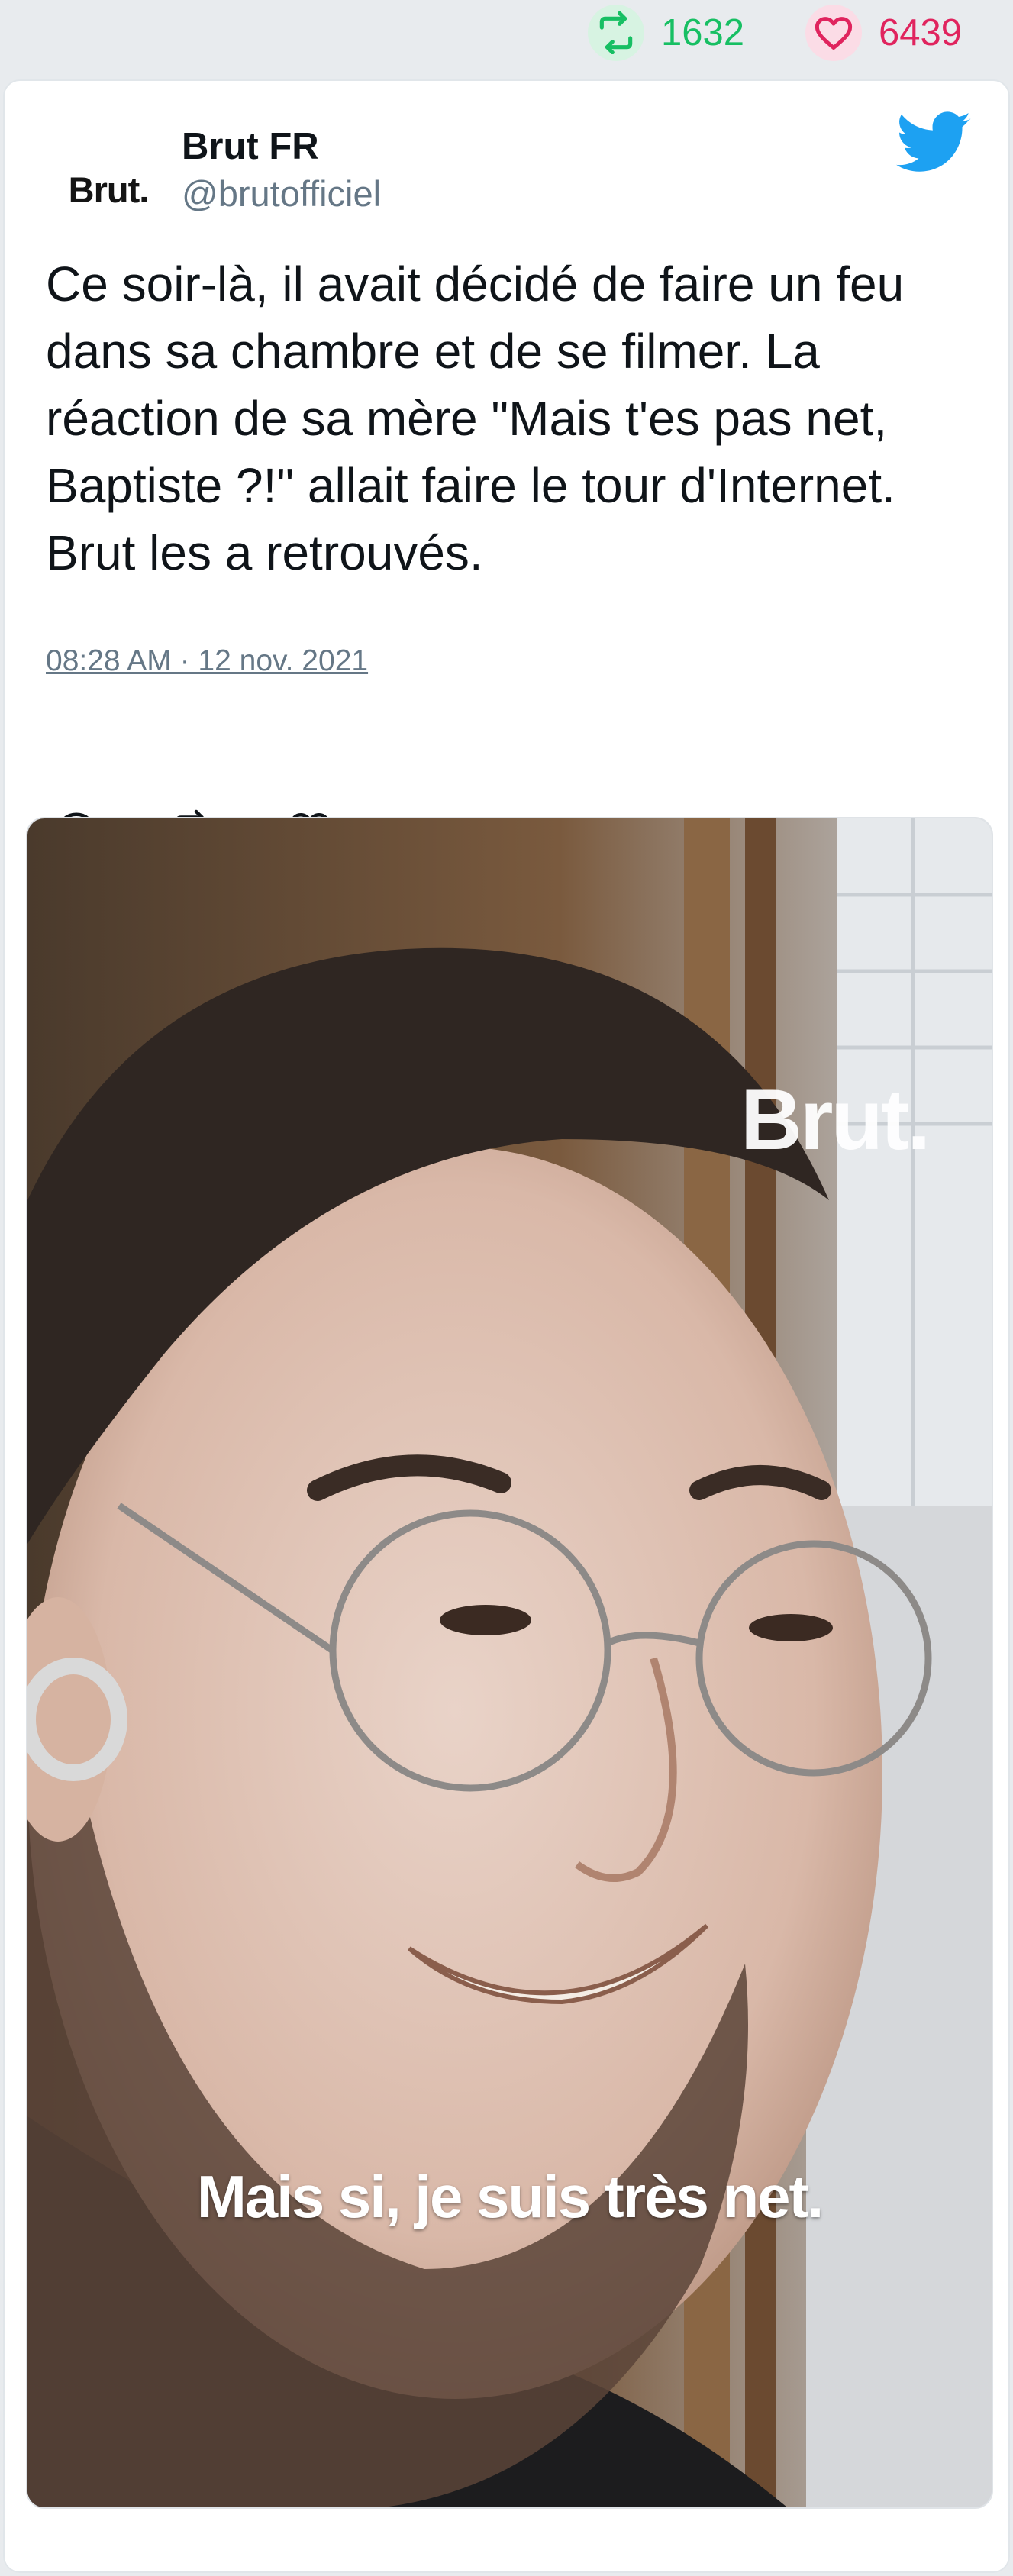  I want to click on video-subtitle: Mais si, je suis très net., so click(510, 2196).